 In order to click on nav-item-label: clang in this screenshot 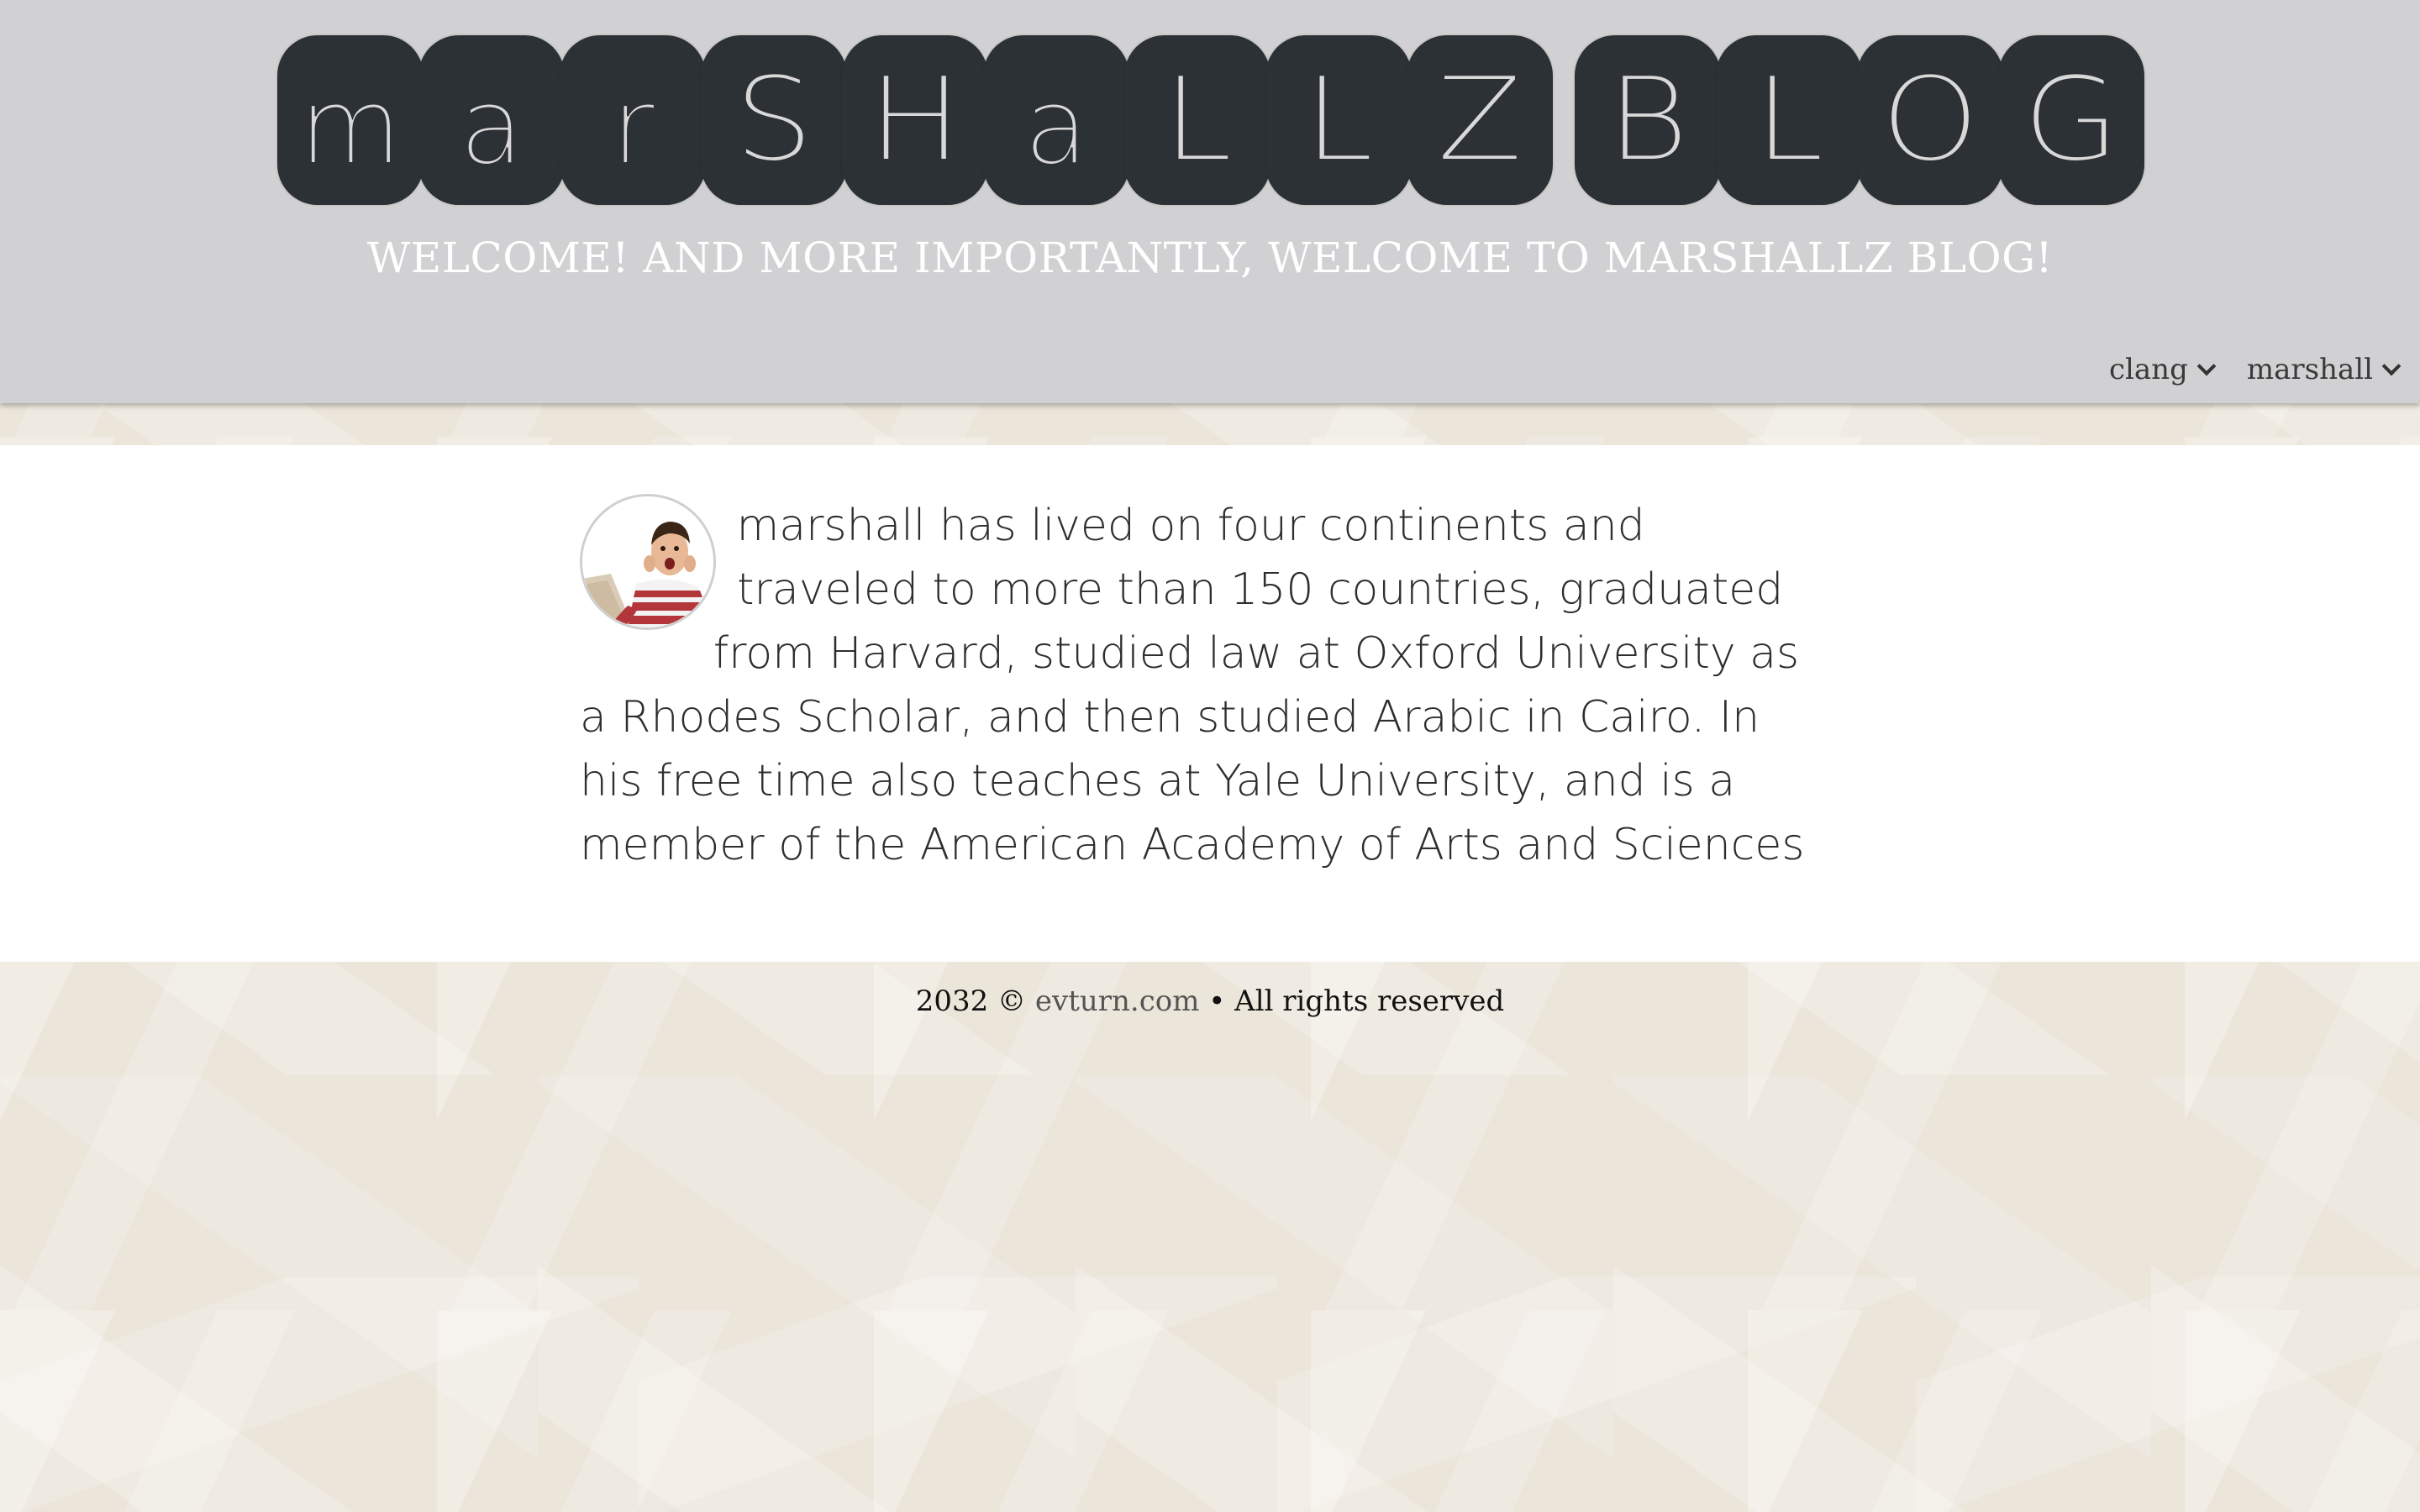, I will do `click(2148, 369)`.